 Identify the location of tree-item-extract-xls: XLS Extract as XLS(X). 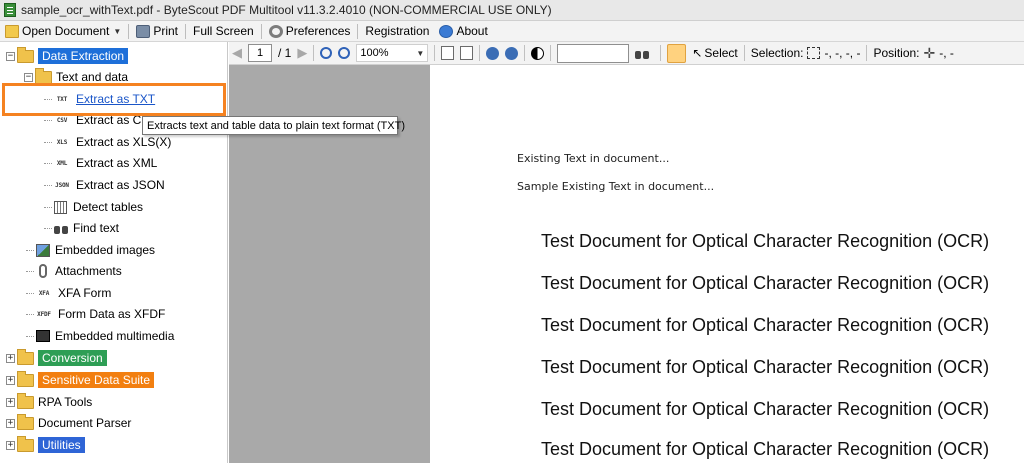
(107, 142).